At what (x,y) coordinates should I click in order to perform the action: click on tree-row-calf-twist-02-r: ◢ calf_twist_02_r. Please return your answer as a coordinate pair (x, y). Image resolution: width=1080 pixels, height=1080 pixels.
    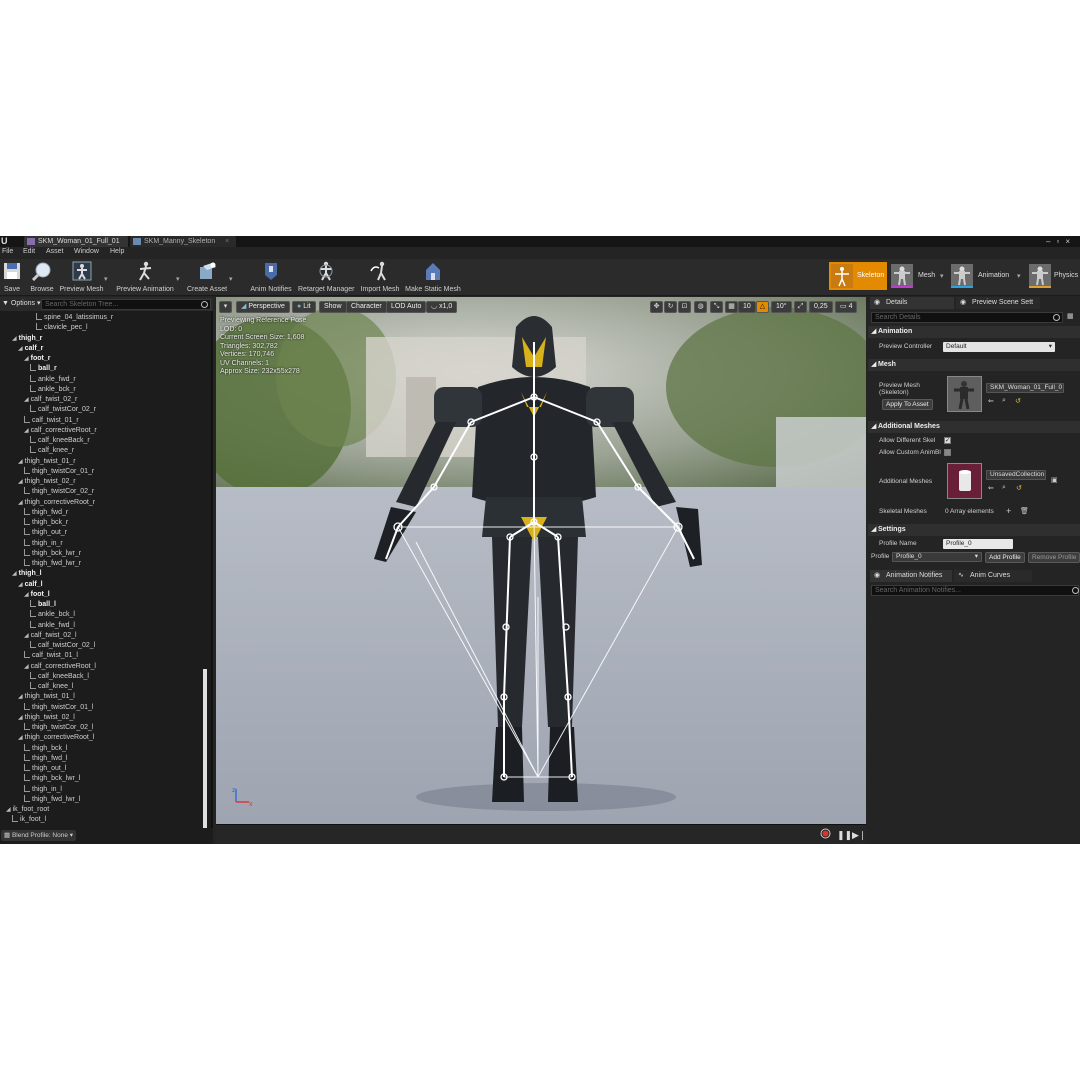
    Looking at the image, I should click on (50, 400).